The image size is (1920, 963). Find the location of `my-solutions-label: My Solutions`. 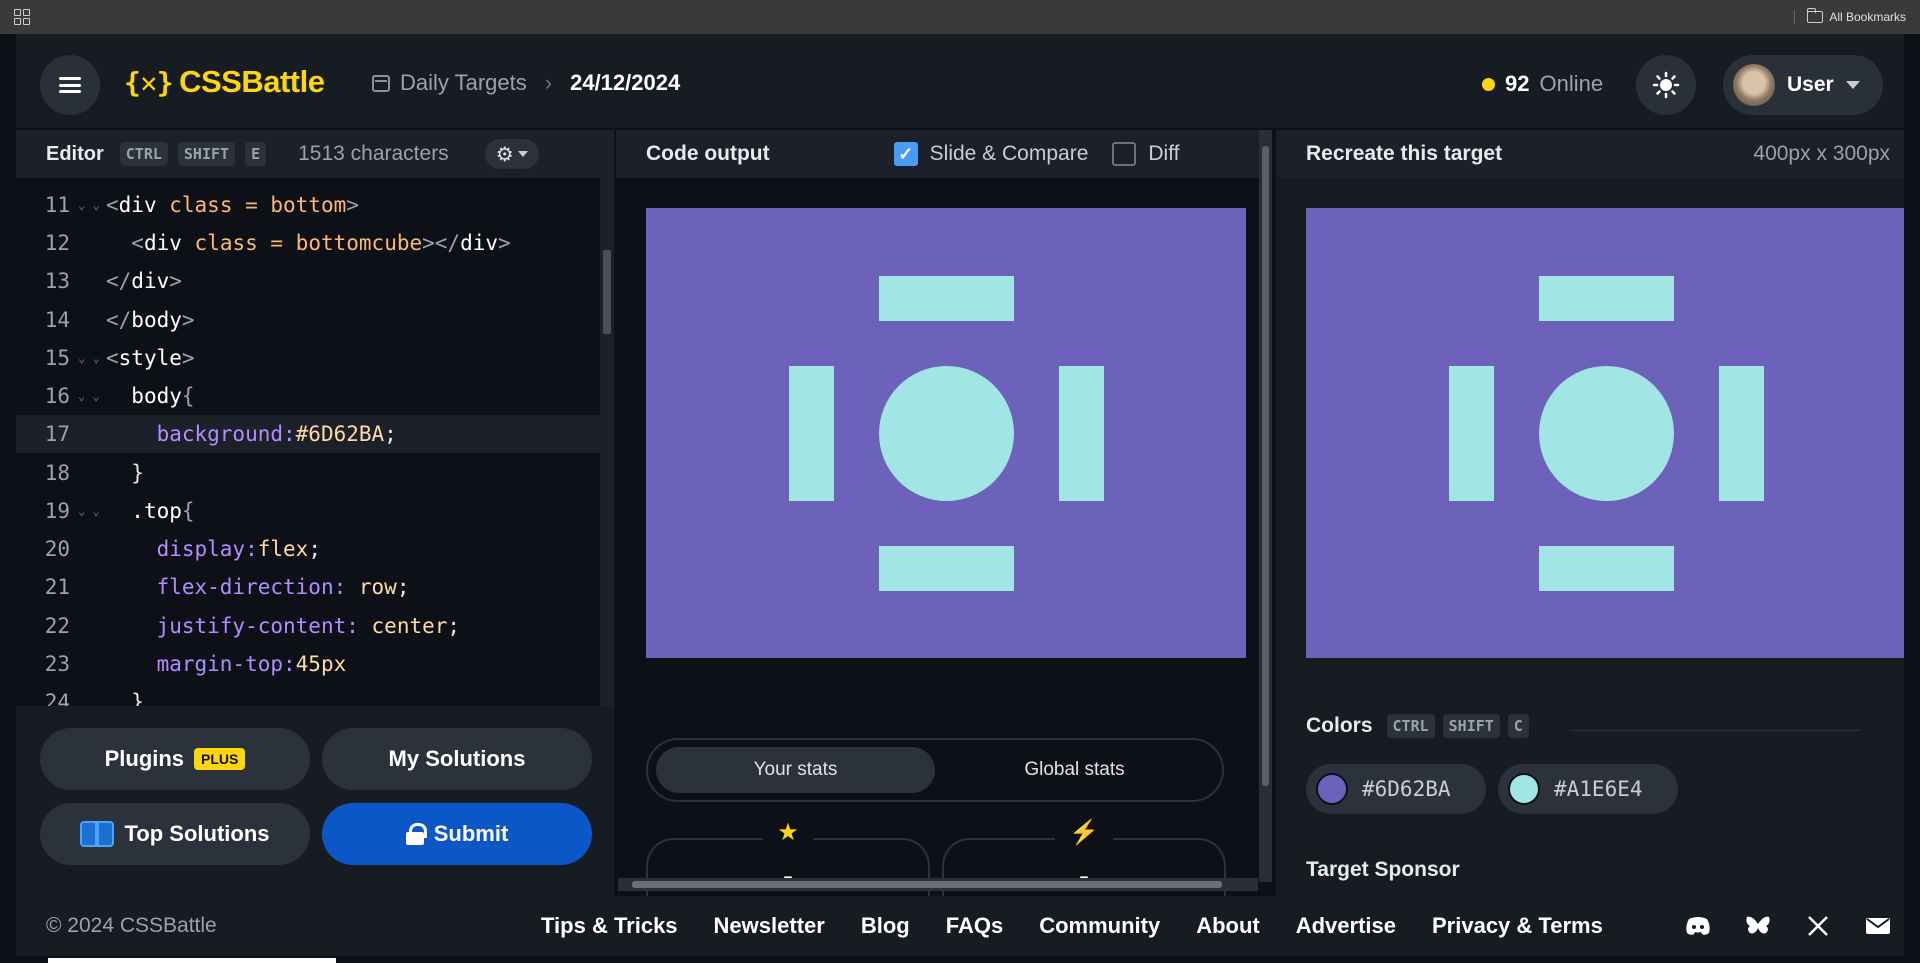

my-solutions-label: My Solutions is located at coordinates (457, 758).